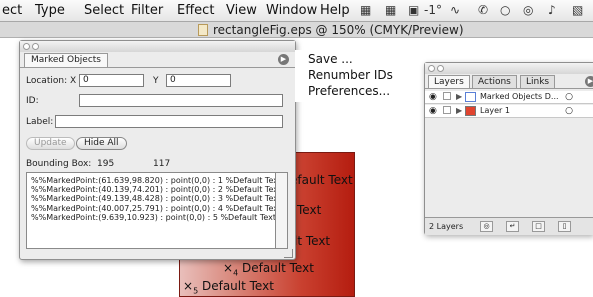 The height and width of the screenshot is (297, 593). I want to click on location-x-field: 0, so click(111, 80).